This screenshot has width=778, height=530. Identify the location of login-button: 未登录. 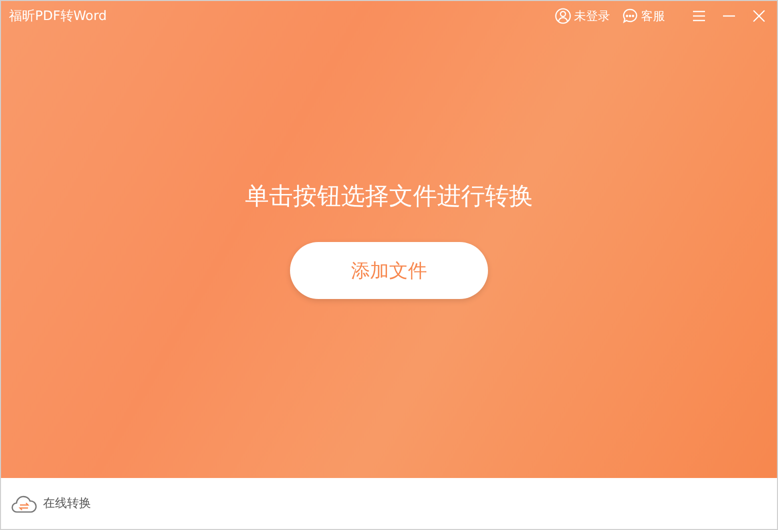
(582, 16).